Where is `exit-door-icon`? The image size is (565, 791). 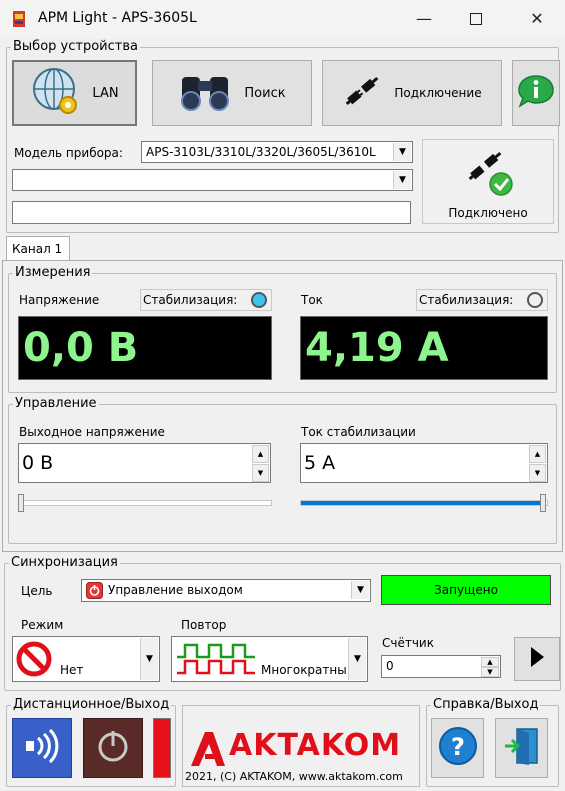
exit-door-icon is located at coordinates (522, 748).